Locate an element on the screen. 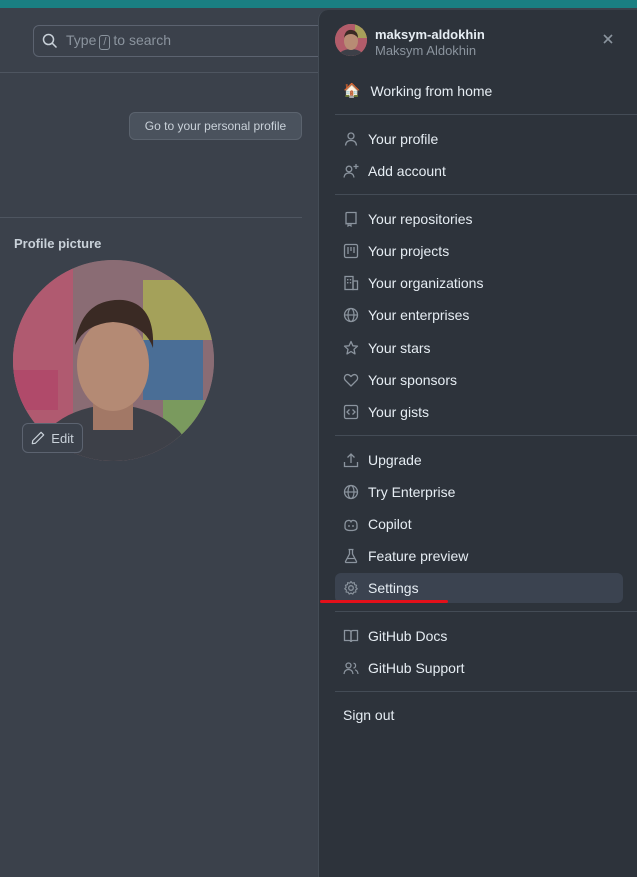 The image size is (637, 877). project-icon is located at coordinates (351, 251).